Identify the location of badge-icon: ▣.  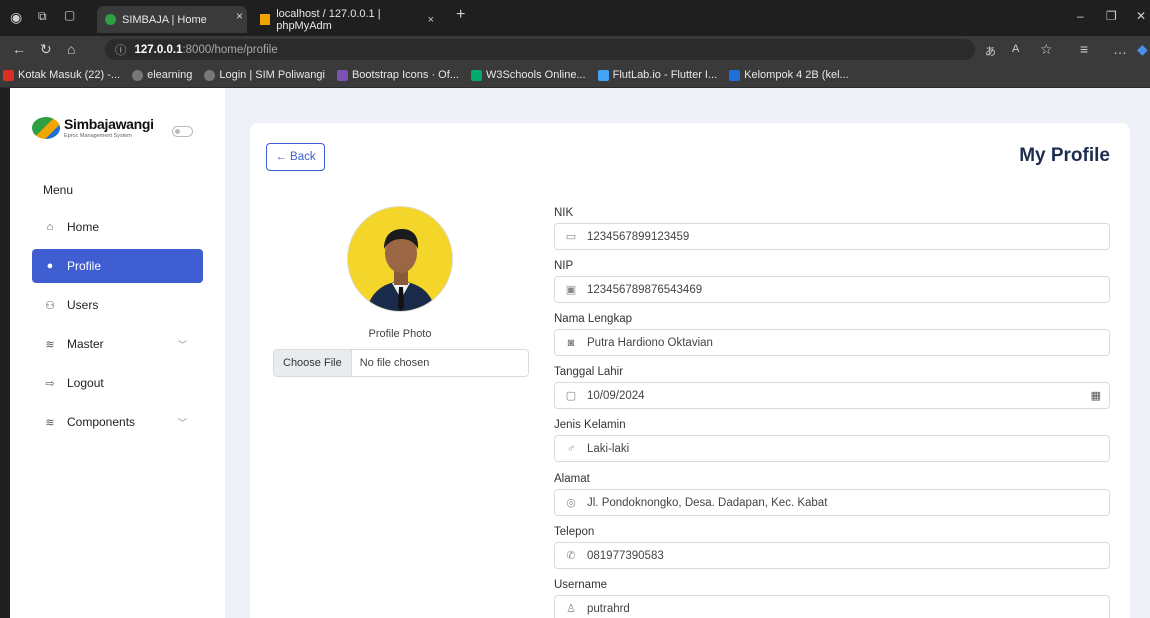
(571, 290).